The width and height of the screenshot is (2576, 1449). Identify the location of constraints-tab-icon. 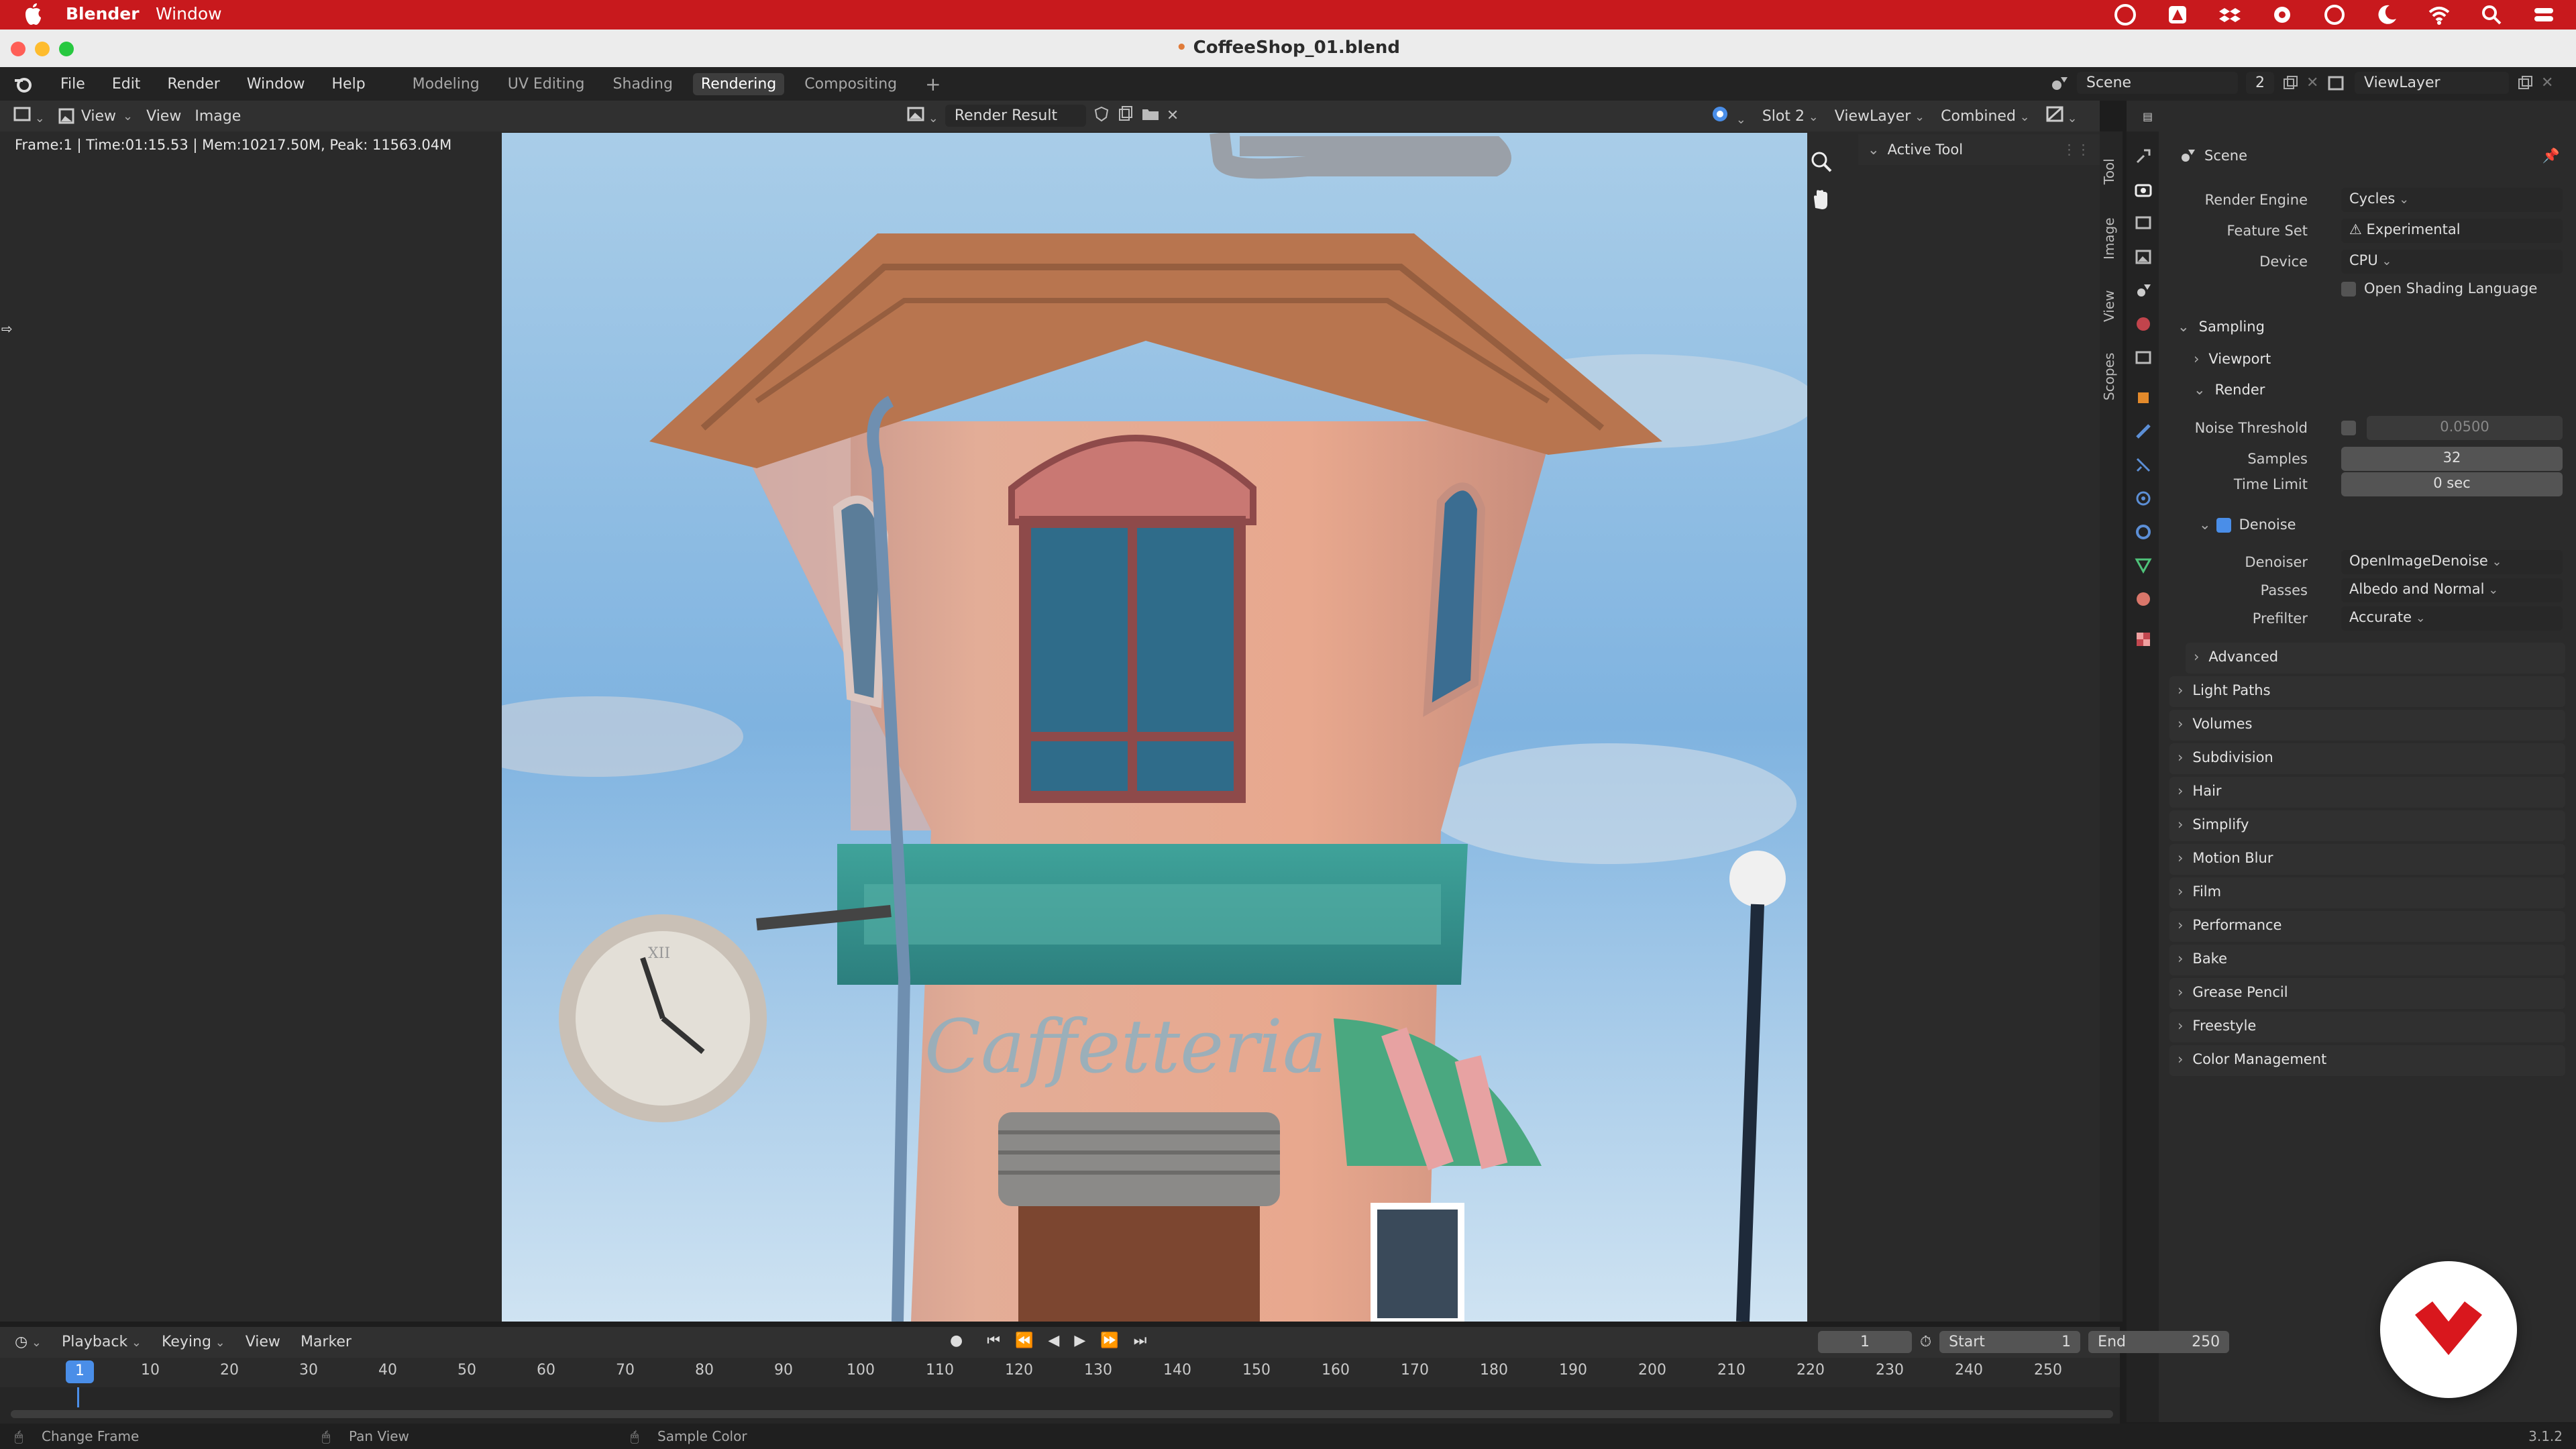
(2143, 532).